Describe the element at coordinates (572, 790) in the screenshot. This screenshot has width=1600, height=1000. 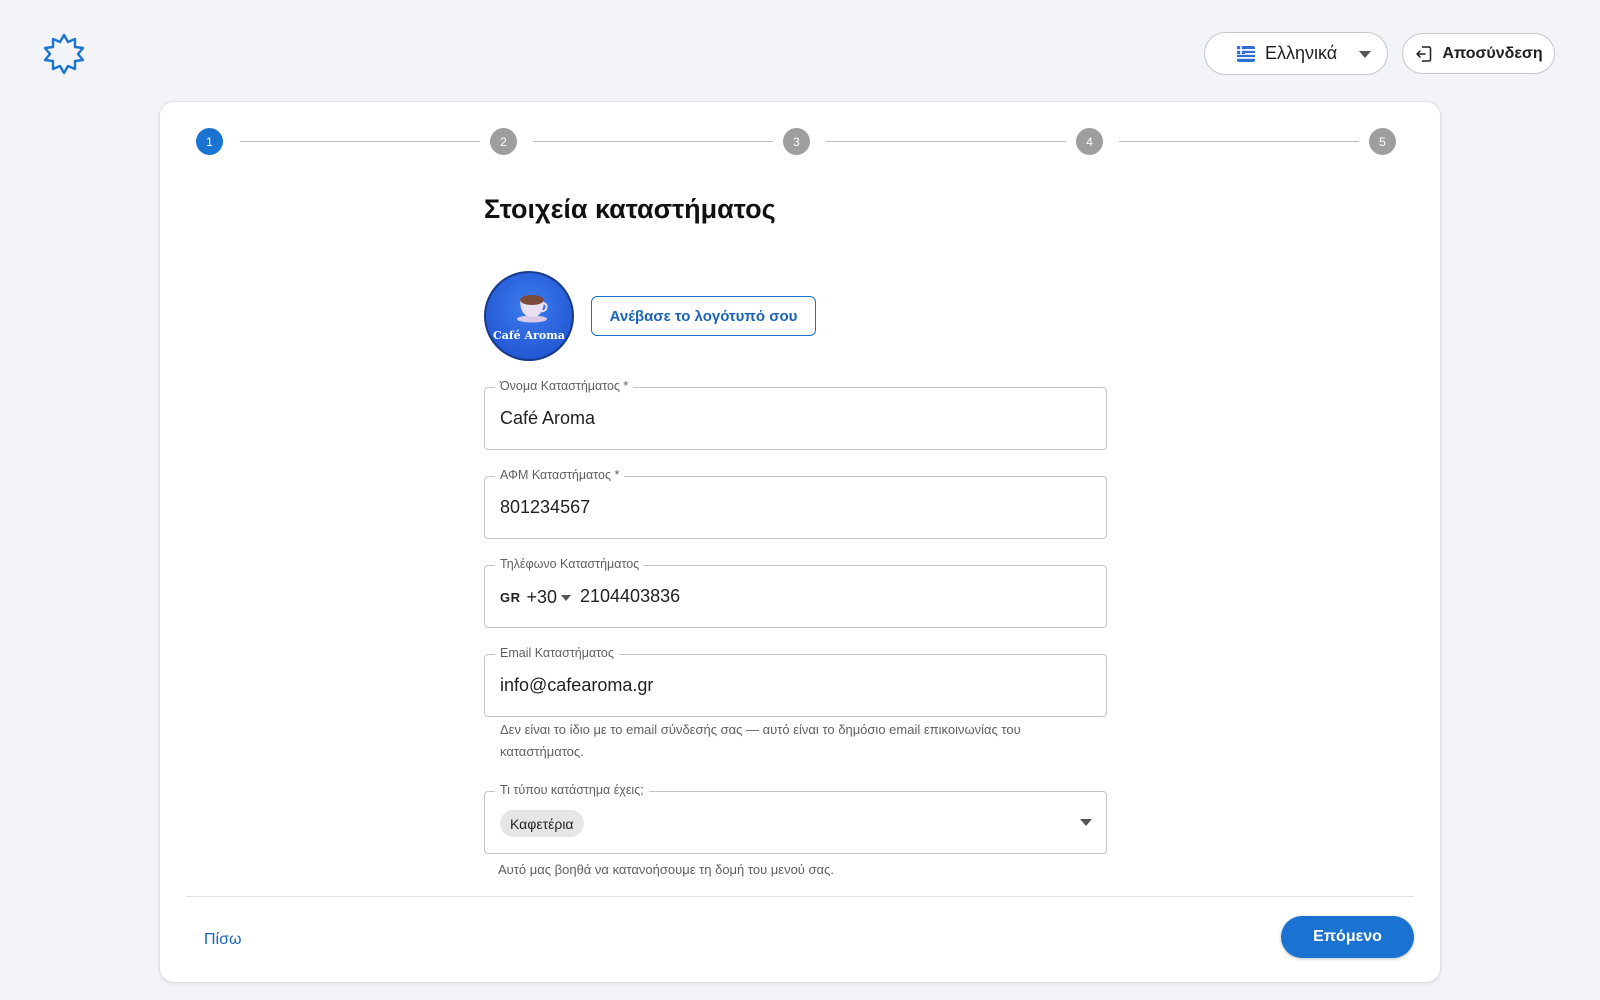
I see `store-type-label: Τι τύπου κατάστημα έχεις;` at that location.